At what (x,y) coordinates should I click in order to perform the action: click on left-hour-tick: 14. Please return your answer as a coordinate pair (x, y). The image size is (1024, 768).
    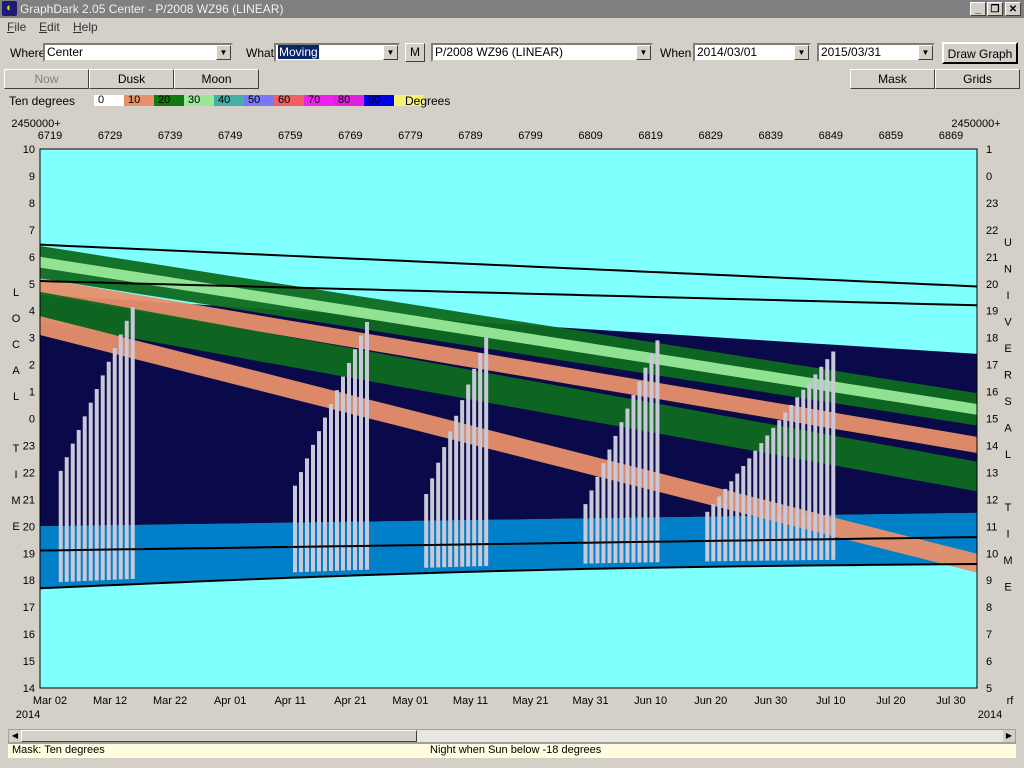
    Looking at the image, I should click on (29, 689).